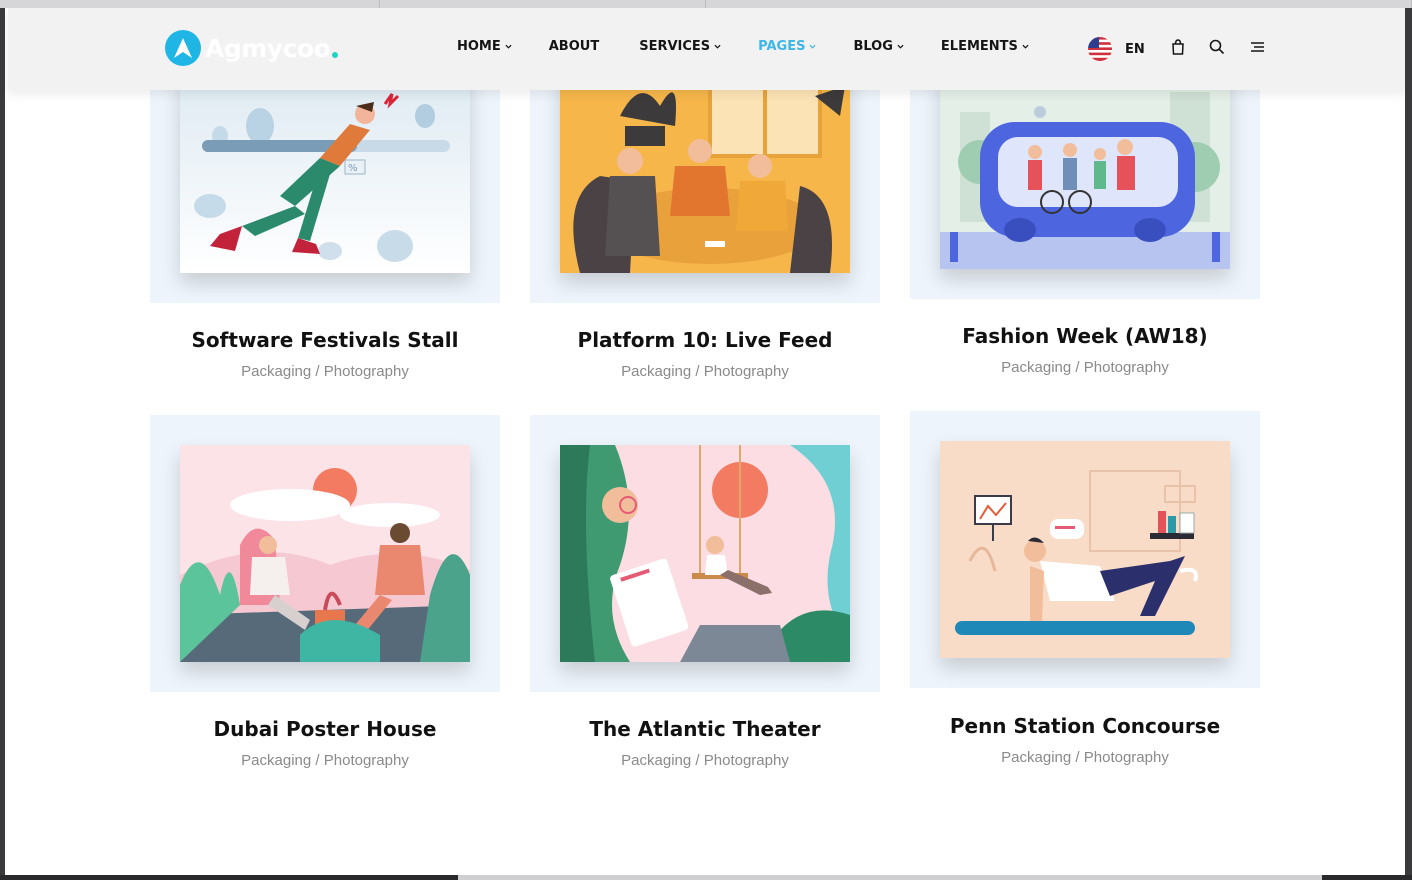 The height and width of the screenshot is (880, 1412). What do you see at coordinates (1217, 47) in the screenshot?
I see `search-icon` at bounding box center [1217, 47].